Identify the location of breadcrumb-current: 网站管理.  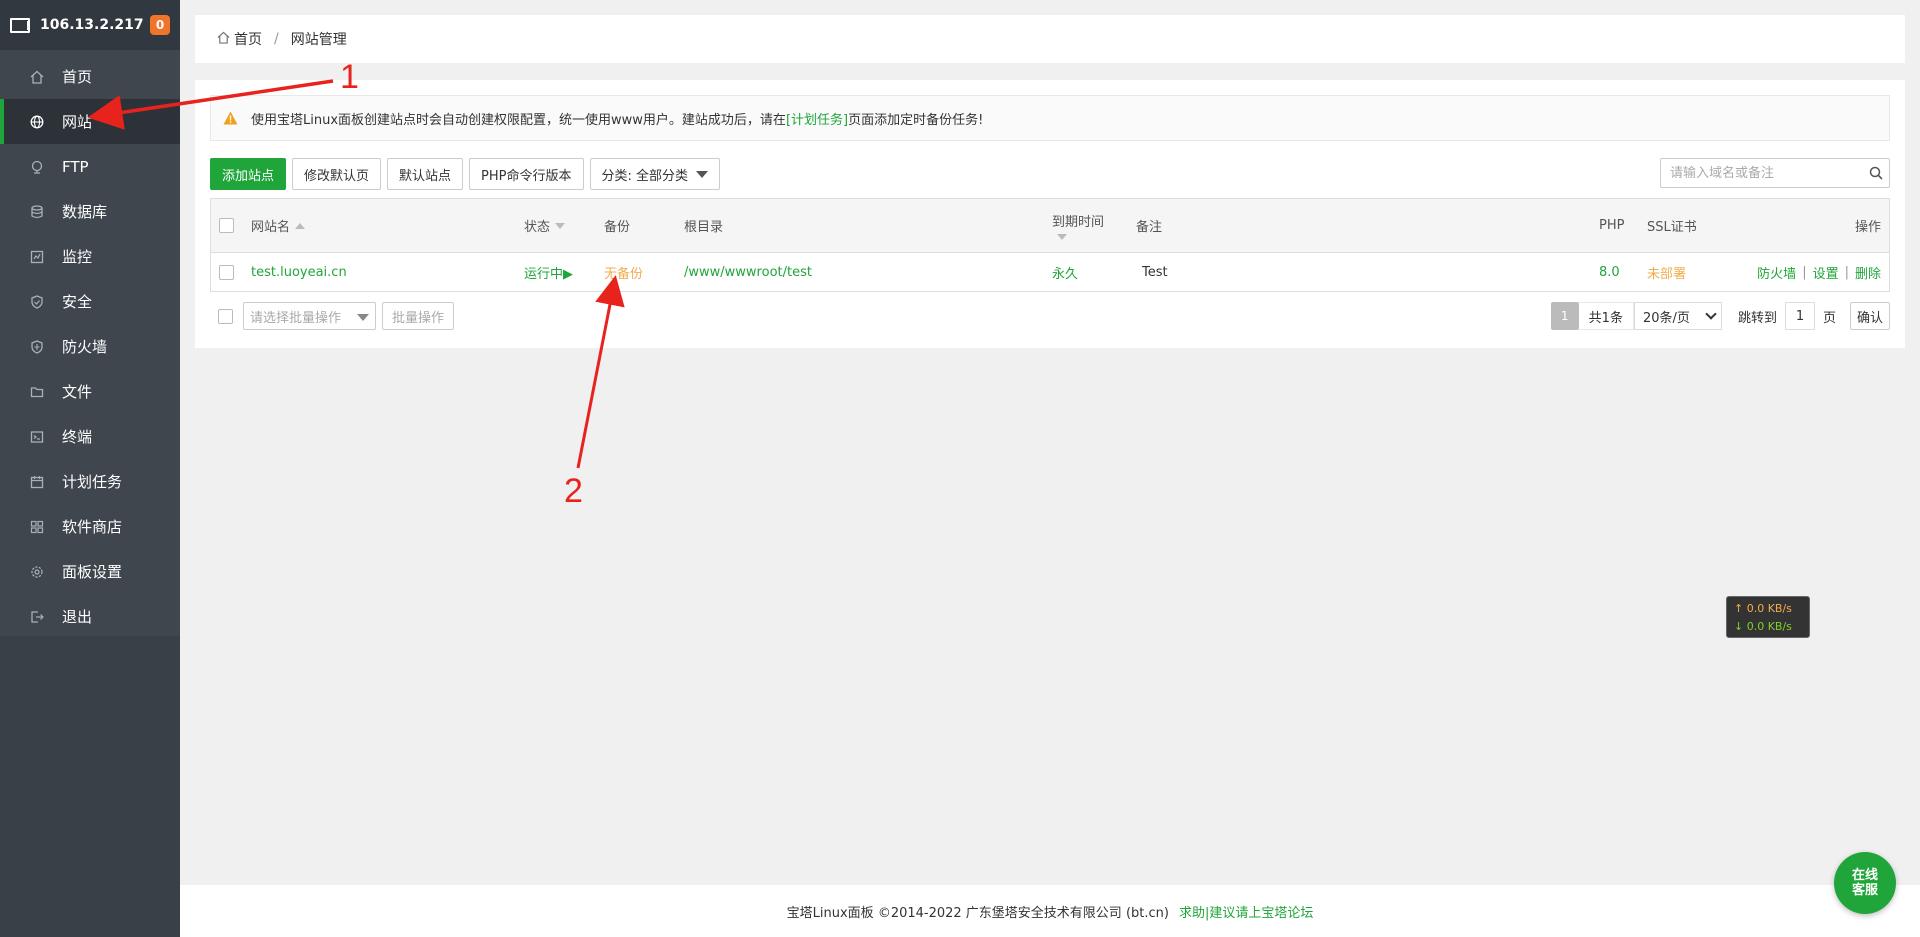
(318, 40).